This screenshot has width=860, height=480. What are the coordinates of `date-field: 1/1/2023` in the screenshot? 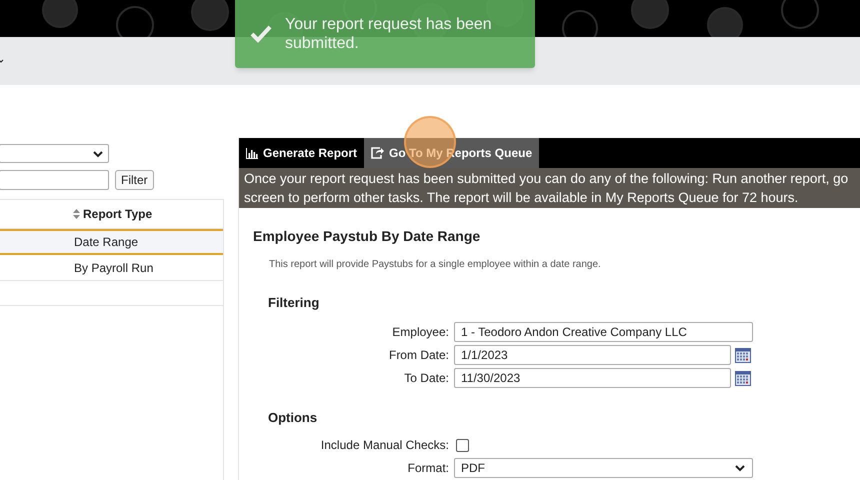 It's located at (592, 355).